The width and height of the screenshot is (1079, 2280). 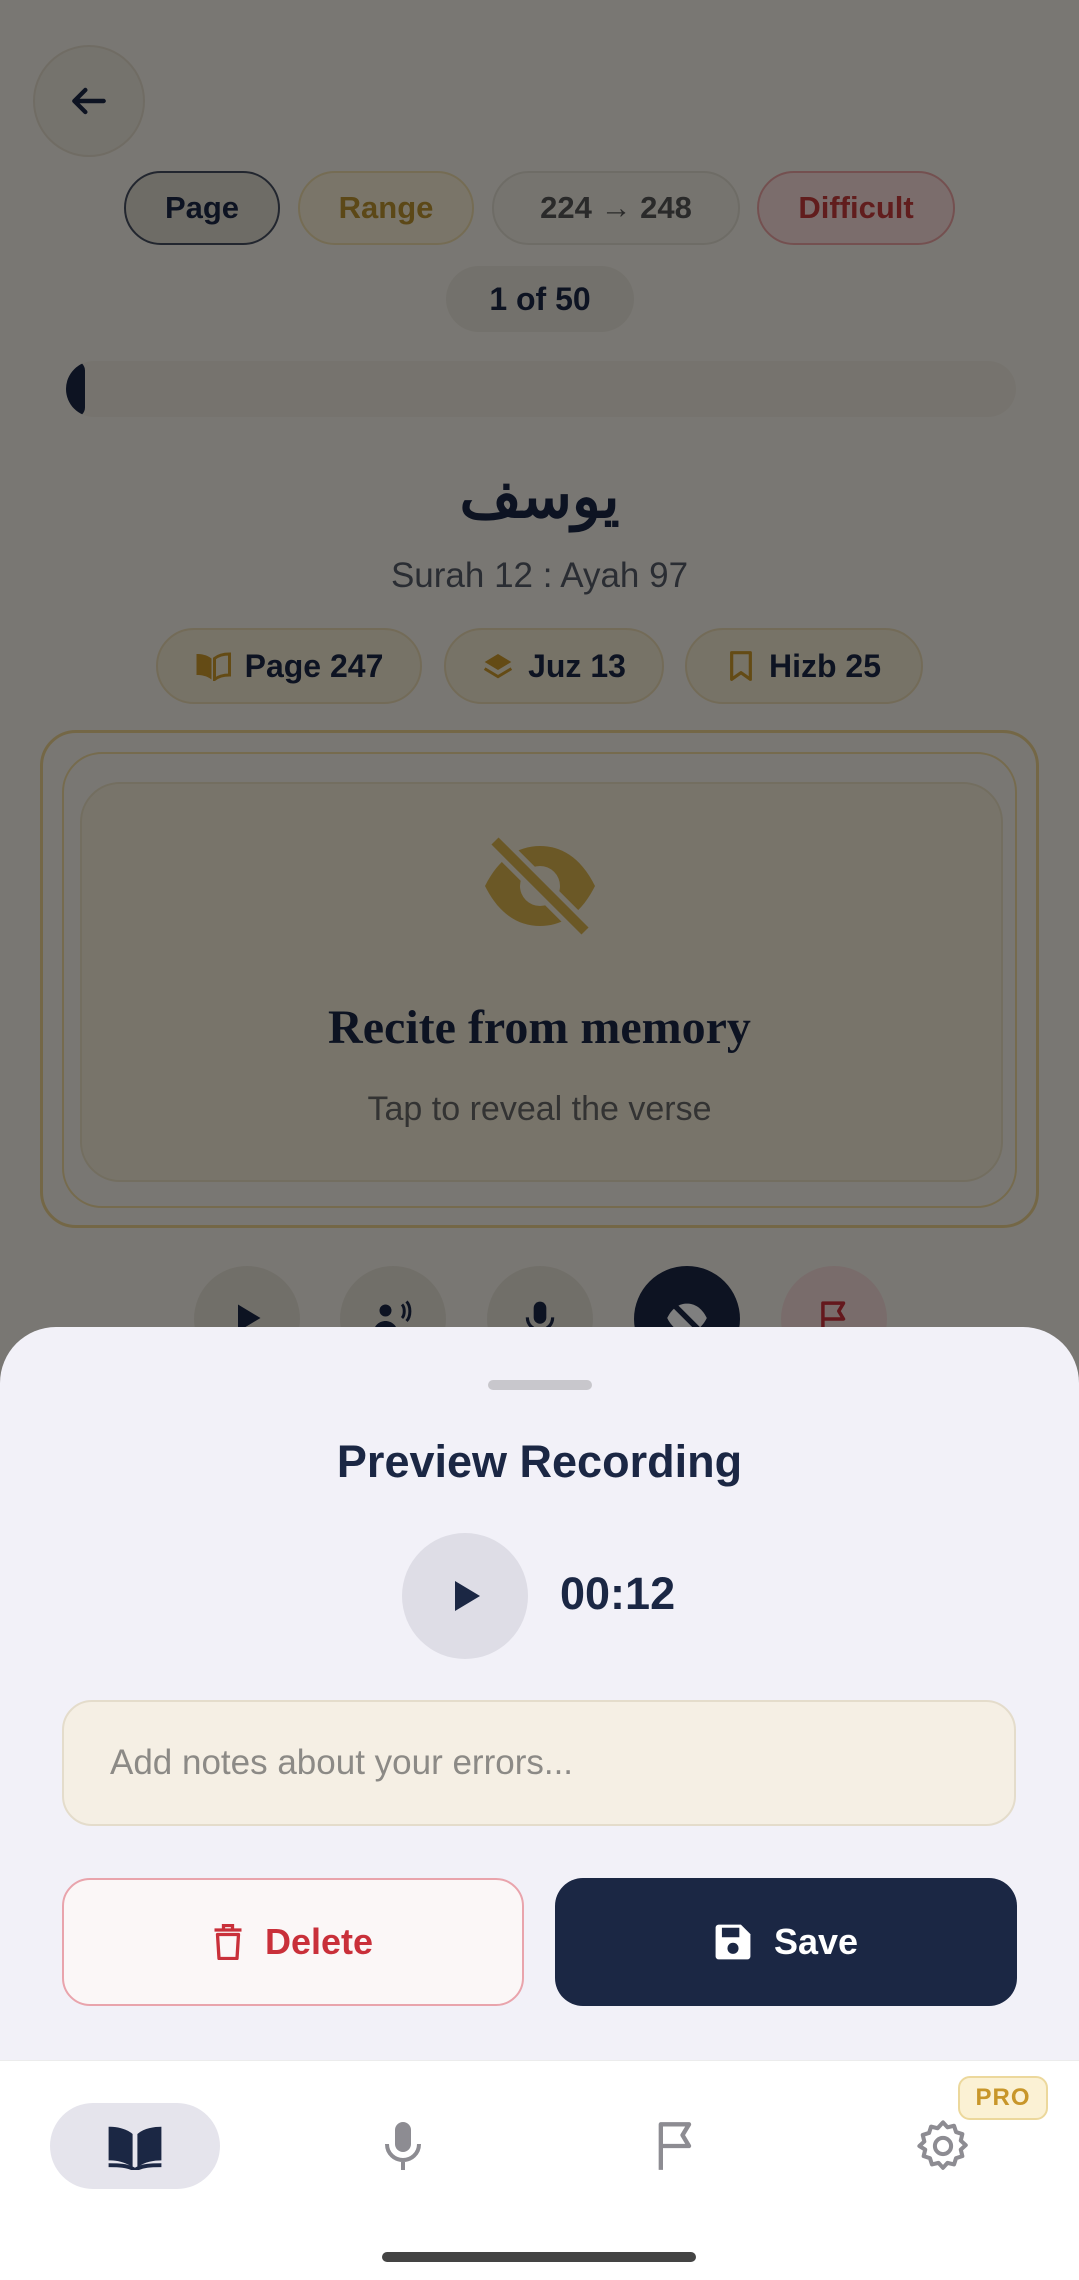 I want to click on sheet-title: Preview Recording, so click(x=539, y=1461).